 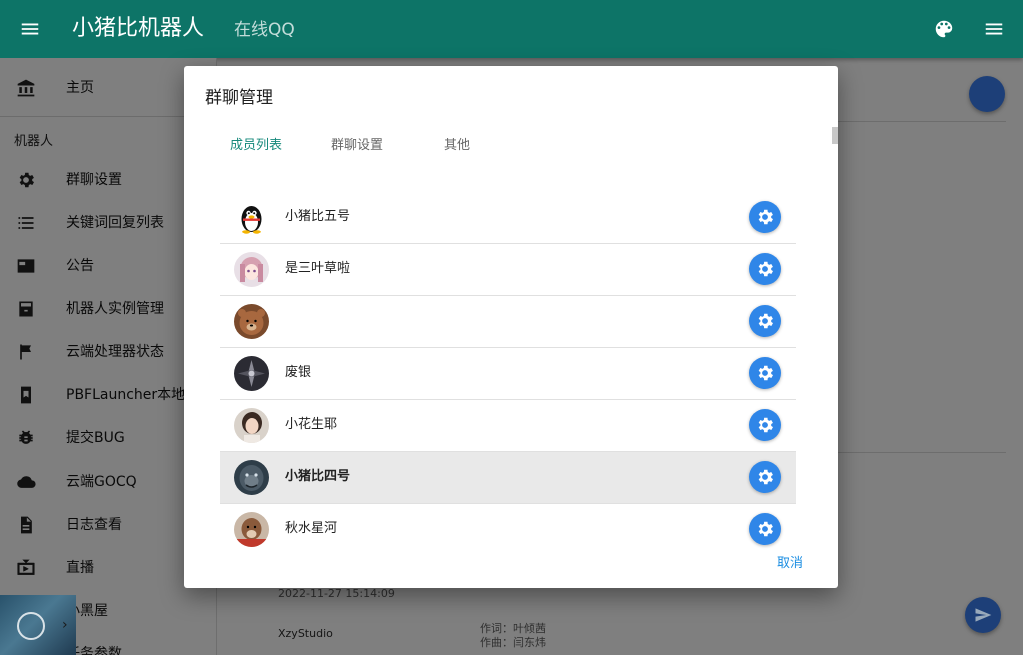 What do you see at coordinates (251, 529) in the screenshot?
I see `dog-avatar` at bounding box center [251, 529].